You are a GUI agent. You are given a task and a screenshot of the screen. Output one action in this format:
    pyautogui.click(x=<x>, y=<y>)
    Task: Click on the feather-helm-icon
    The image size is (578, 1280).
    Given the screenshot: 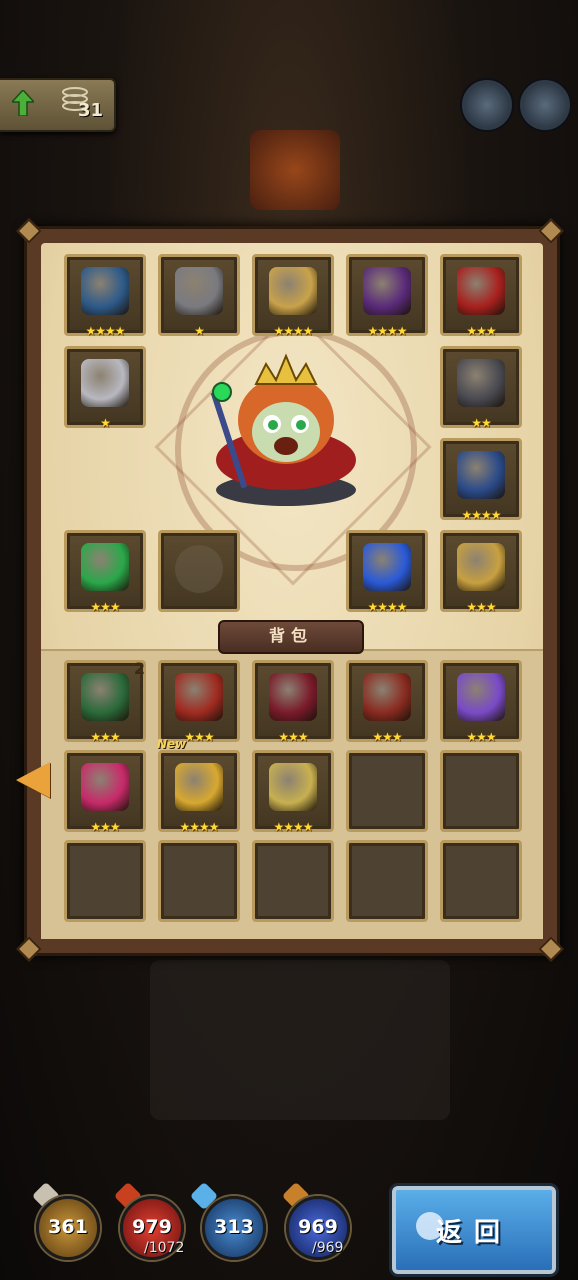 What is the action you would take?
    pyautogui.click(x=293, y=291)
    